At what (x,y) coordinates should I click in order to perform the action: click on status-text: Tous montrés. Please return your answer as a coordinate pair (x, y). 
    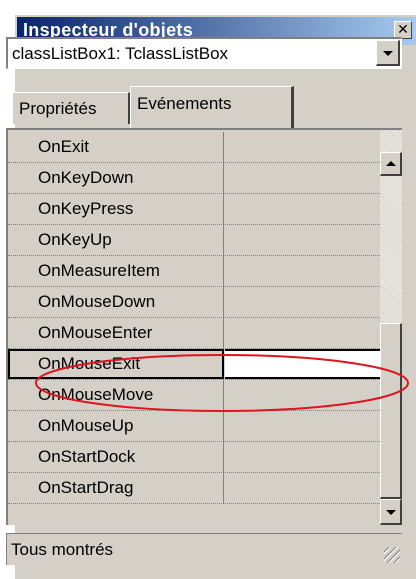
    Looking at the image, I should click on (62, 549).